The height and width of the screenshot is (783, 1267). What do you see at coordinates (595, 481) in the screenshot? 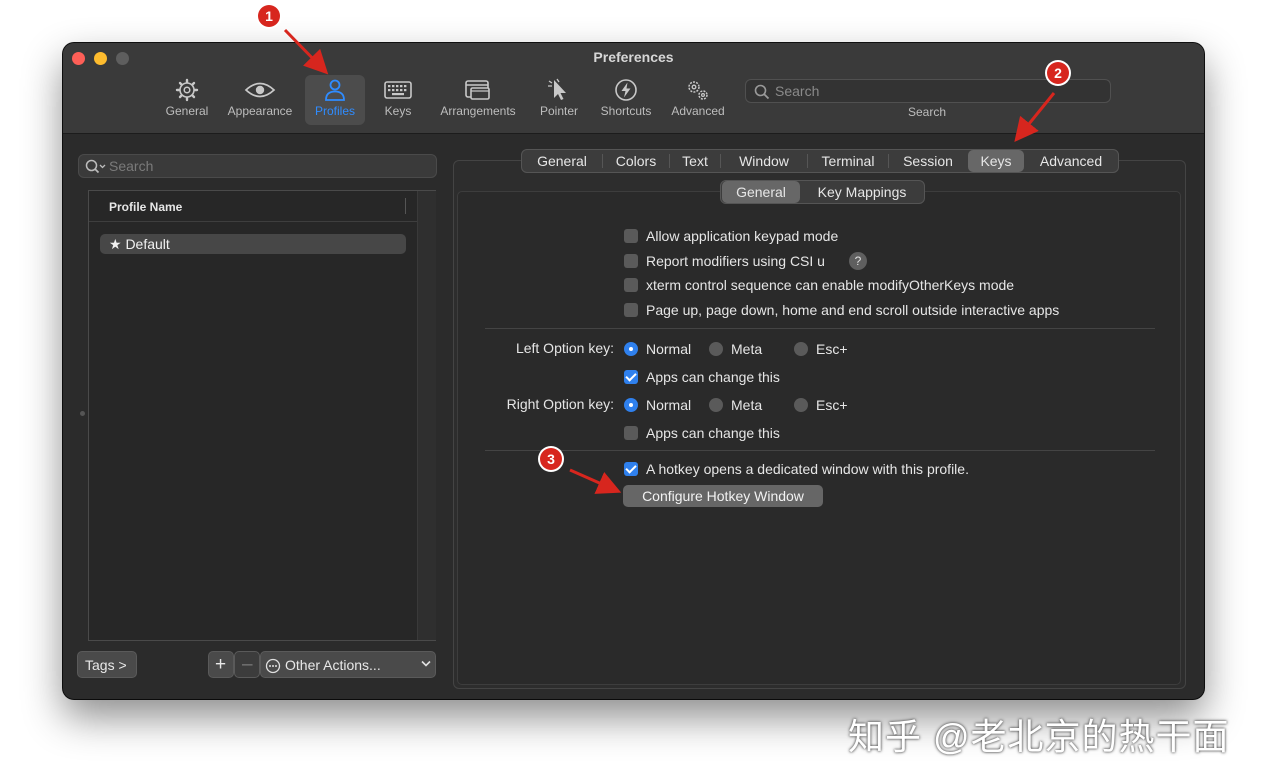
I see `arrow-to-hotkey-button` at bounding box center [595, 481].